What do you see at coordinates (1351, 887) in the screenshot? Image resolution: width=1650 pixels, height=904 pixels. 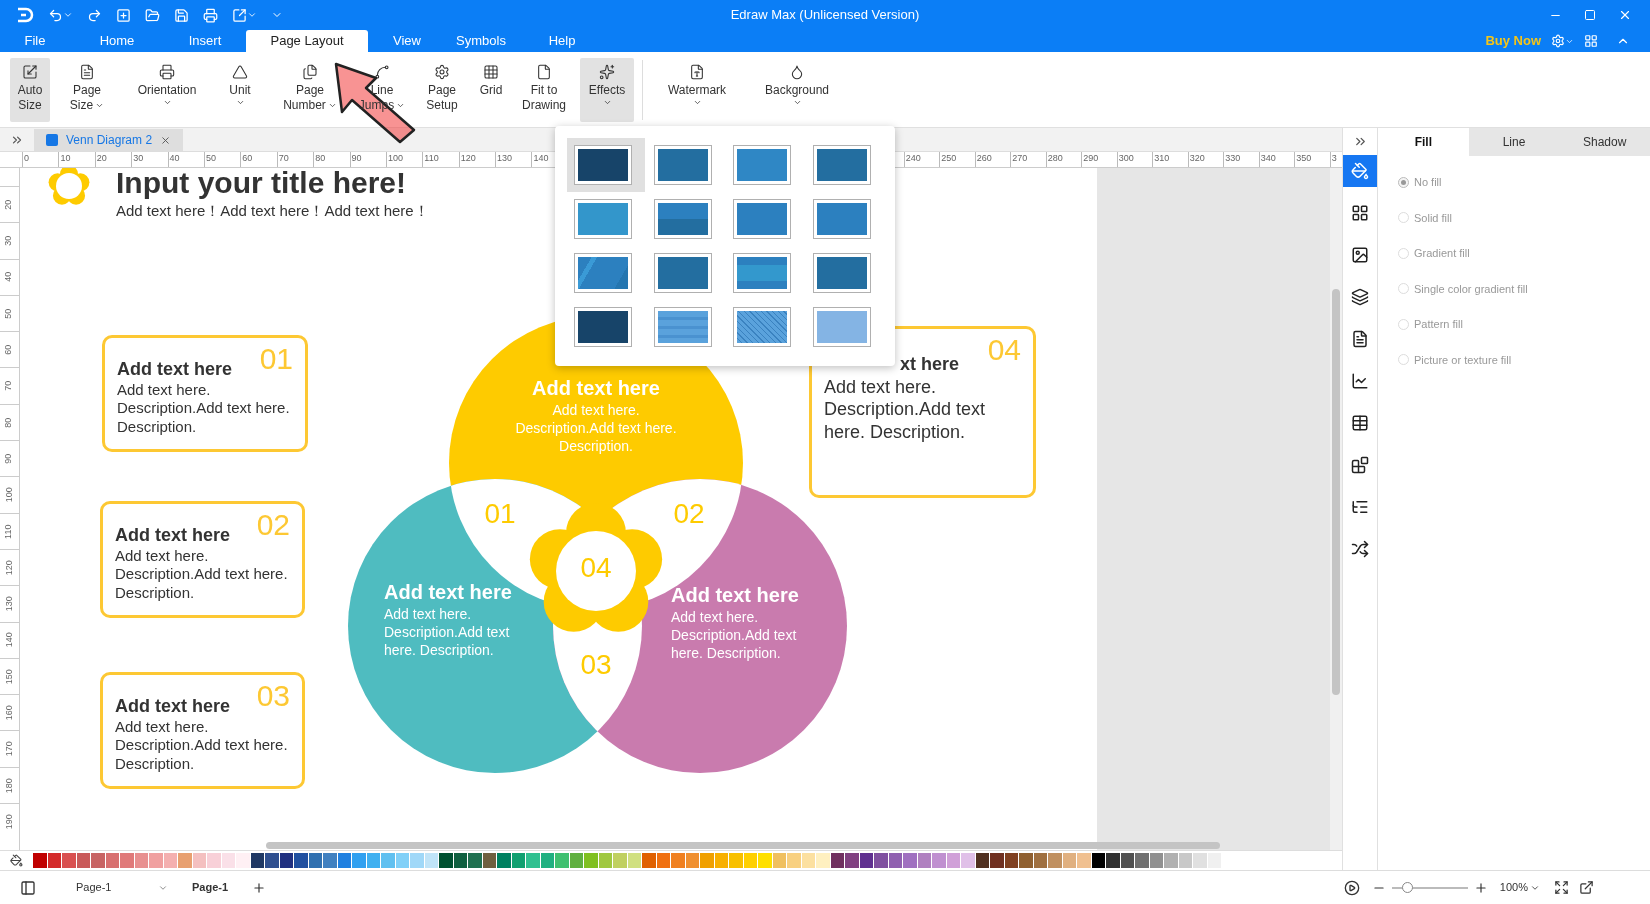 I see `play-icon` at bounding box center [1351, 887].